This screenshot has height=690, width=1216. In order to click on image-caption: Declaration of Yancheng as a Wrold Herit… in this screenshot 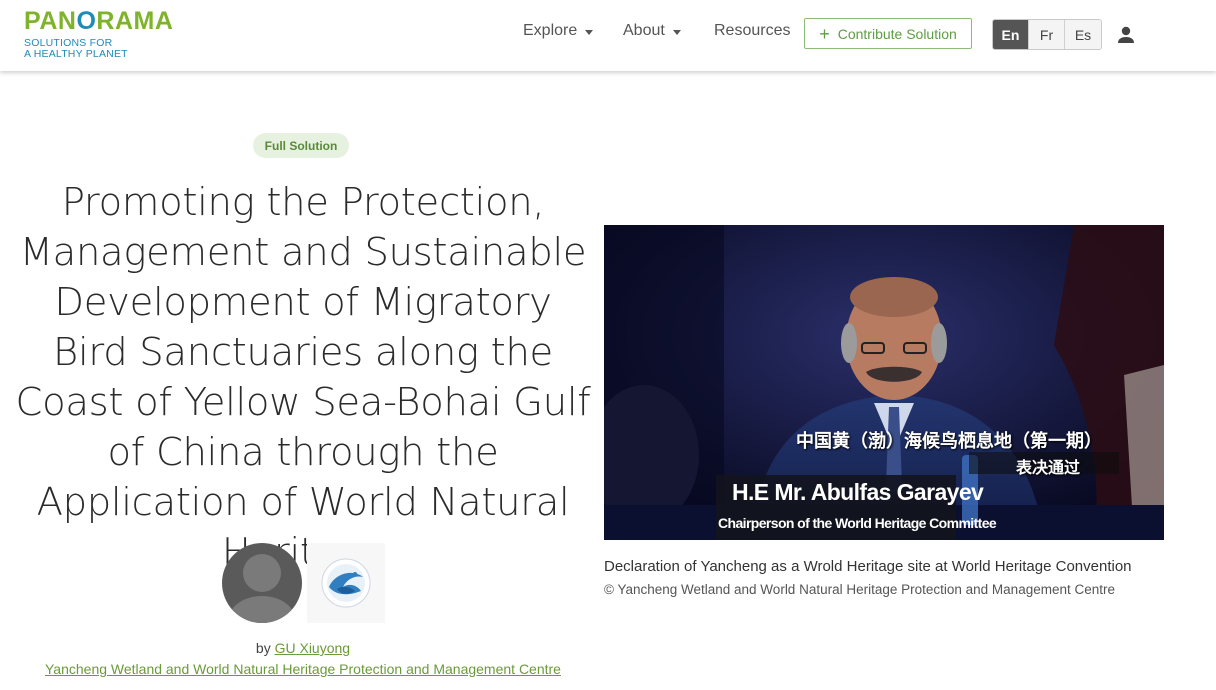, I will do `click(868, 566)`.